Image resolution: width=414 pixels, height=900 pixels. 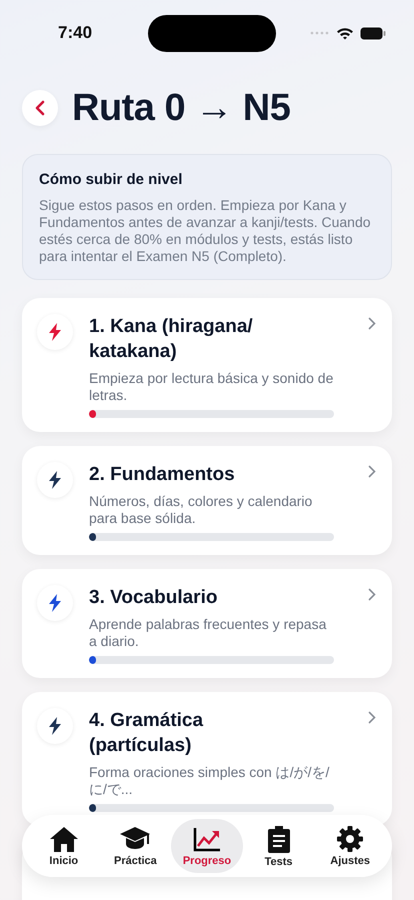 What do you see at coordinates (278, 839) in the screenshot?
I see `clipboard-icon` at bounding box center [278, 839].